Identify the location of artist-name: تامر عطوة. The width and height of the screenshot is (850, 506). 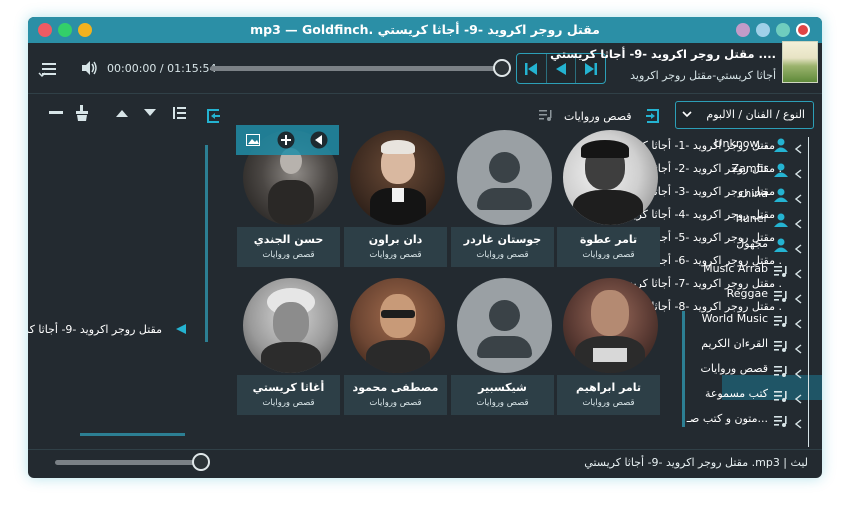
(608, 239).